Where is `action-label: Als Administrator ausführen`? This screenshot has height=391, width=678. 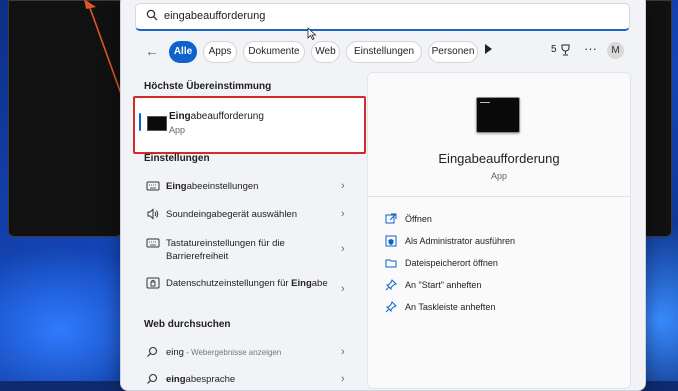
action-label: Als Administrator ausführen is located at coordinates (460, 241).